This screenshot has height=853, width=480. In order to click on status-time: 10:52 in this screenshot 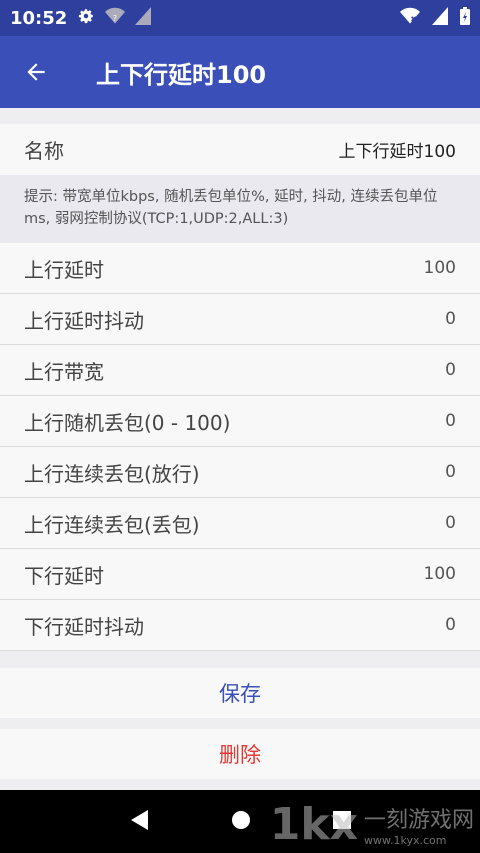, I will do `click(39, 18)`.